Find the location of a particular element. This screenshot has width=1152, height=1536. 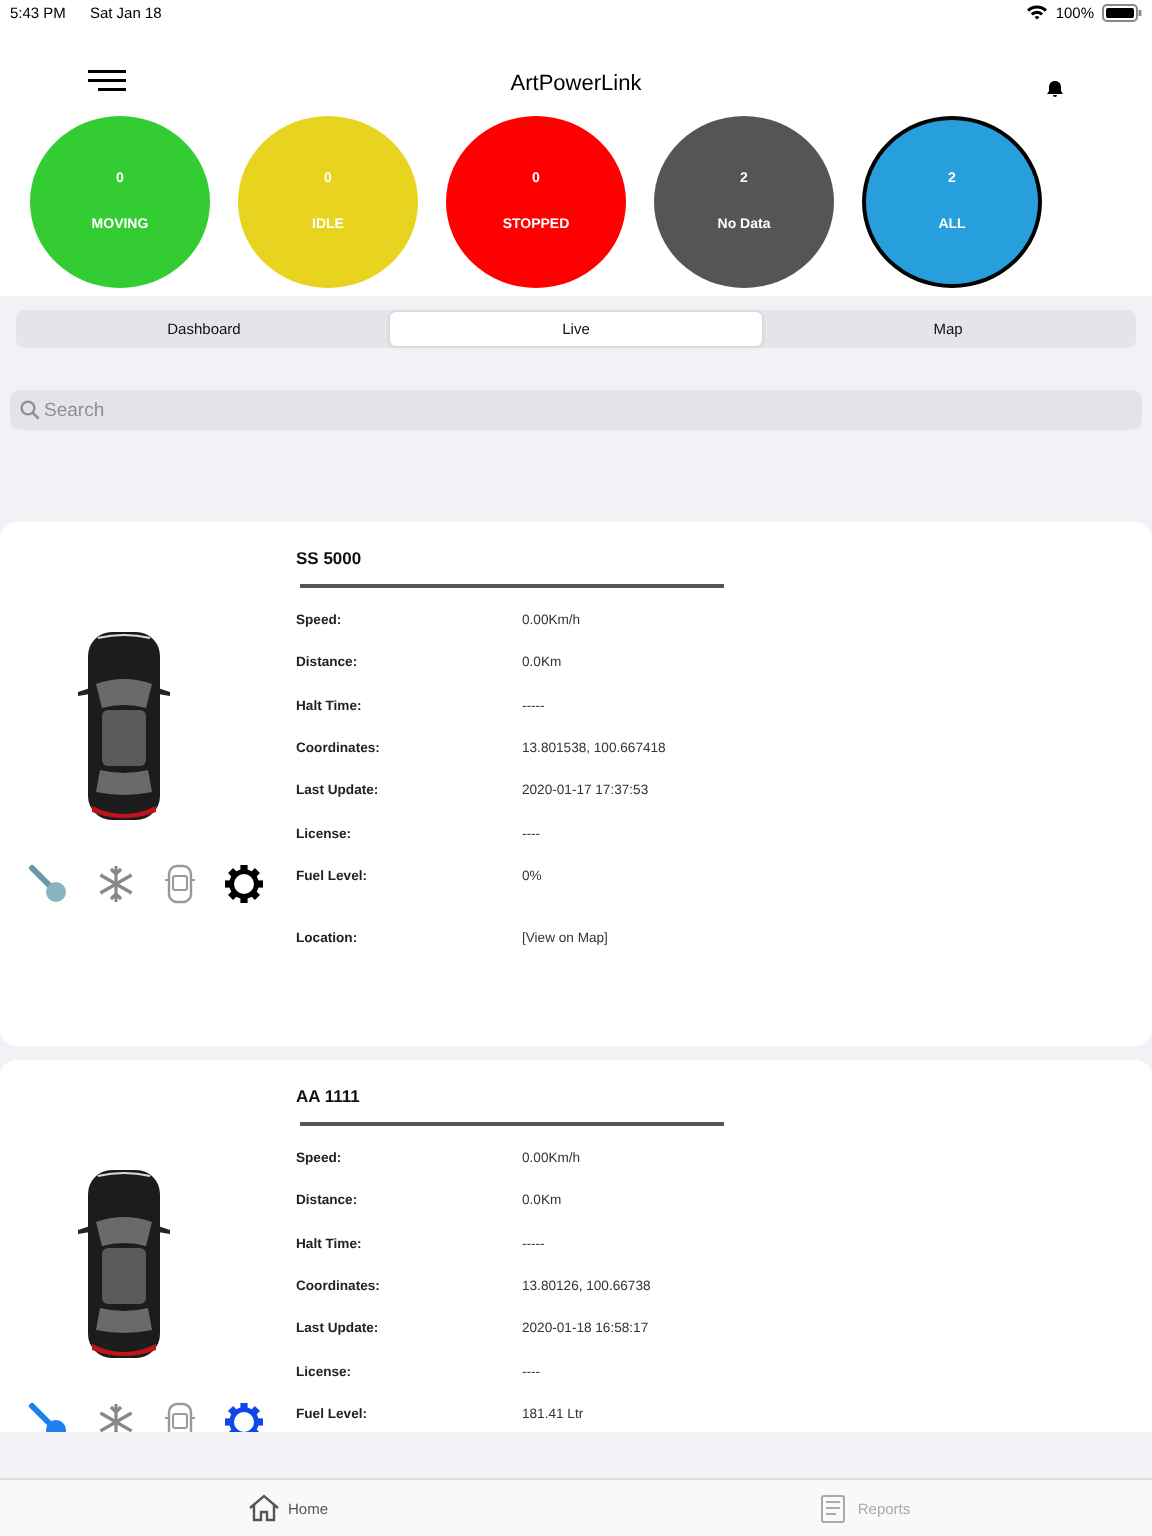

report-icon is located at coordinates (833, 1508).